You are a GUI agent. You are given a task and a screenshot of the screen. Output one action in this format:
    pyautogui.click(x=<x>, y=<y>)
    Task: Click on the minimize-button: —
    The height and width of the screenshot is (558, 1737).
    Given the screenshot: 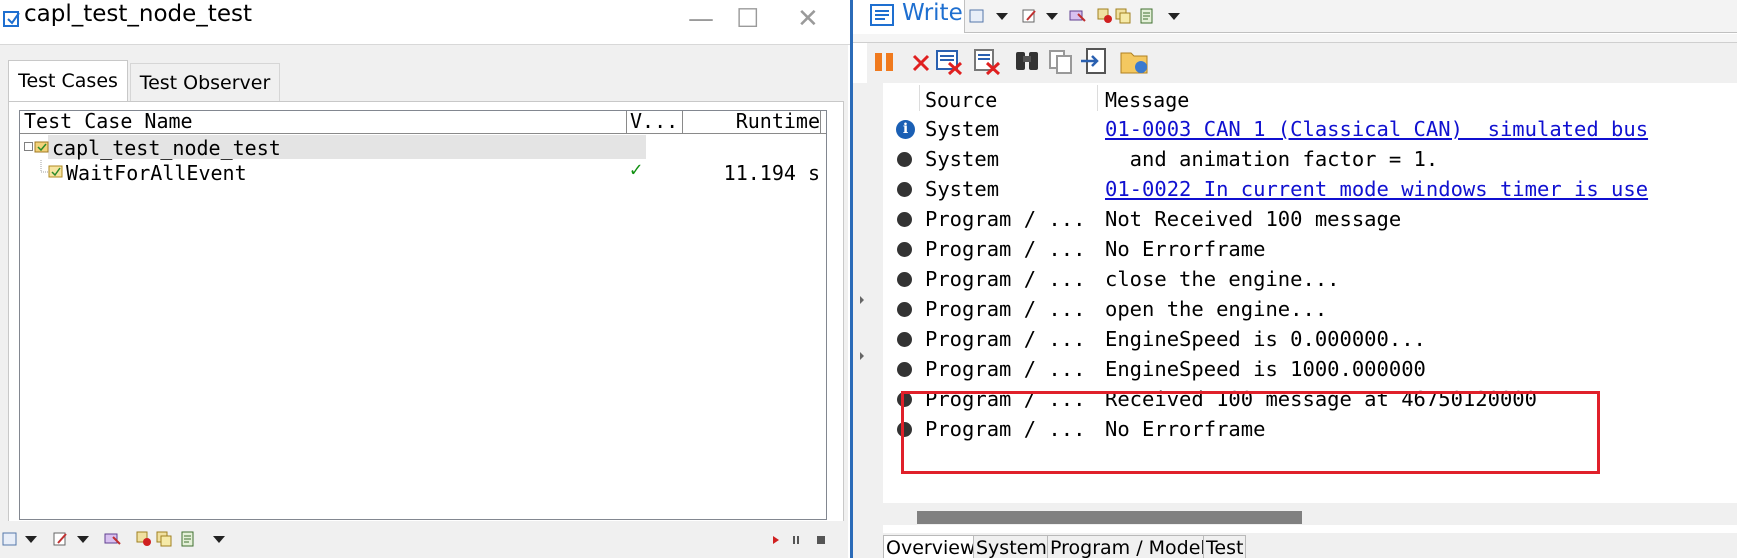 What is the action you would take?
    pyautogui.click(x=701, y=19)
    